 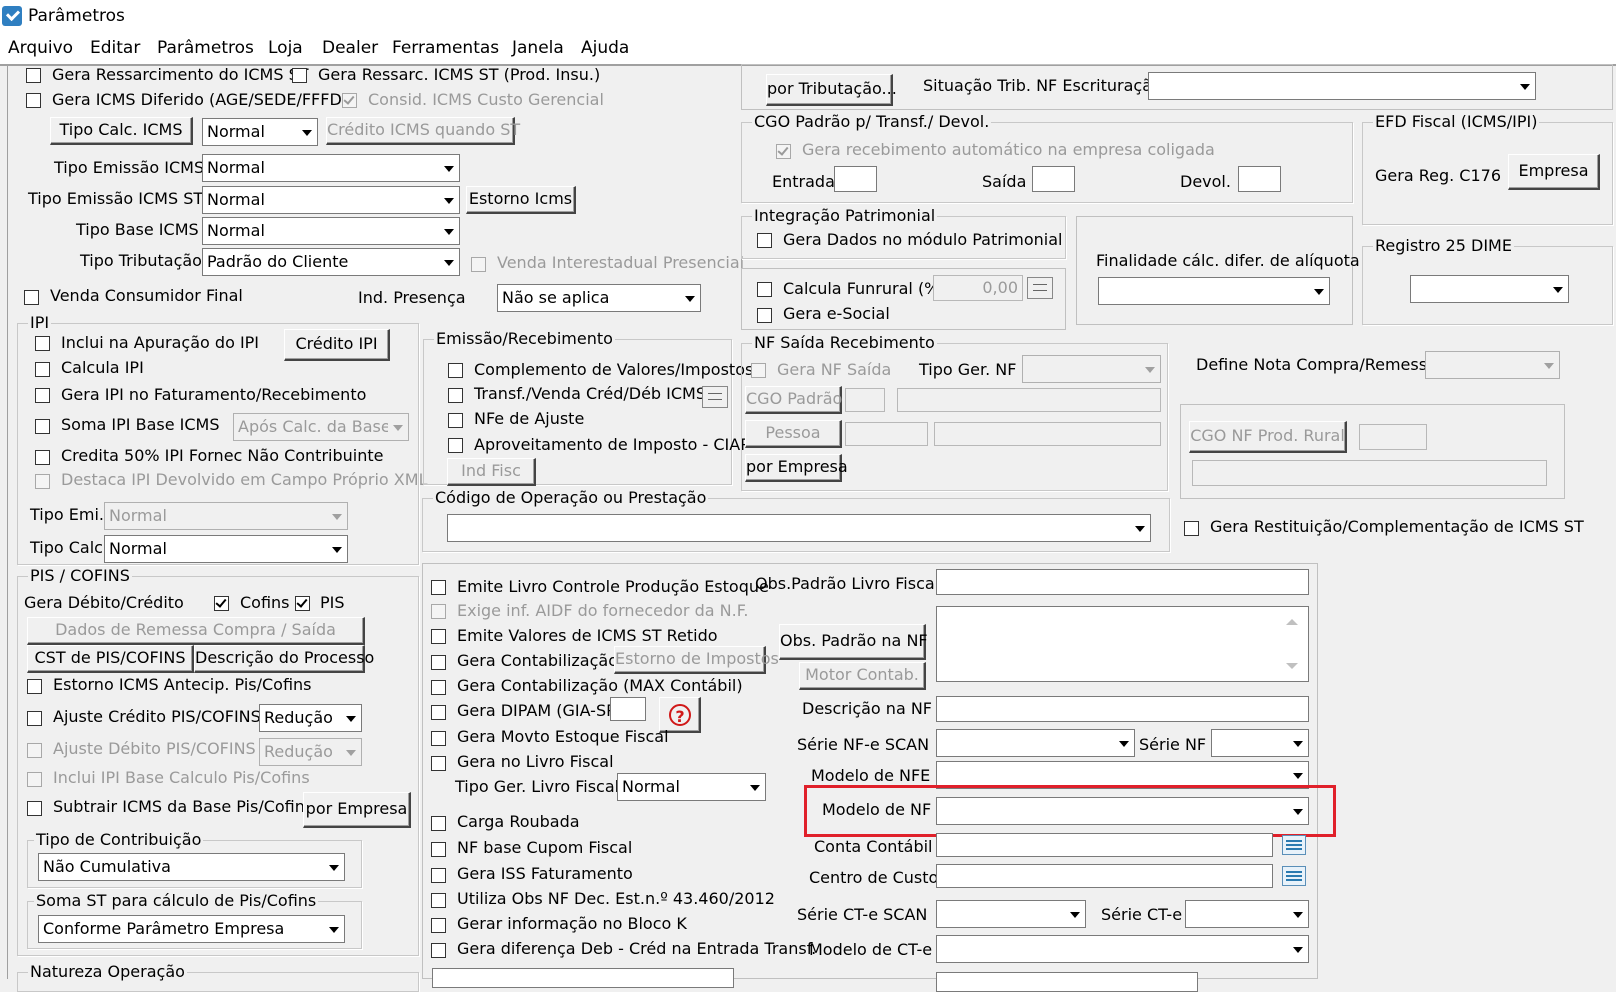 I want to click on gera-ipi-fat-checkbox, so click(x=42, y=395).